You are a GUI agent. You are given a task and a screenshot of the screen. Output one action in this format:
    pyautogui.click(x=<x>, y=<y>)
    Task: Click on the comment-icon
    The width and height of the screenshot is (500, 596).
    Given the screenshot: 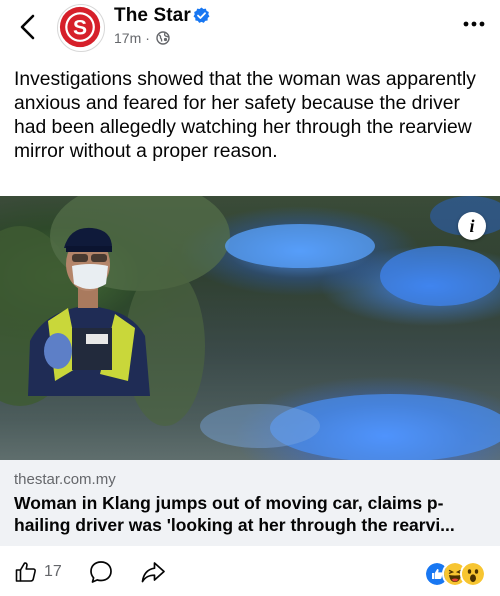 What is the action you would take?
    pyautogui.click(x=101, y=572)
    